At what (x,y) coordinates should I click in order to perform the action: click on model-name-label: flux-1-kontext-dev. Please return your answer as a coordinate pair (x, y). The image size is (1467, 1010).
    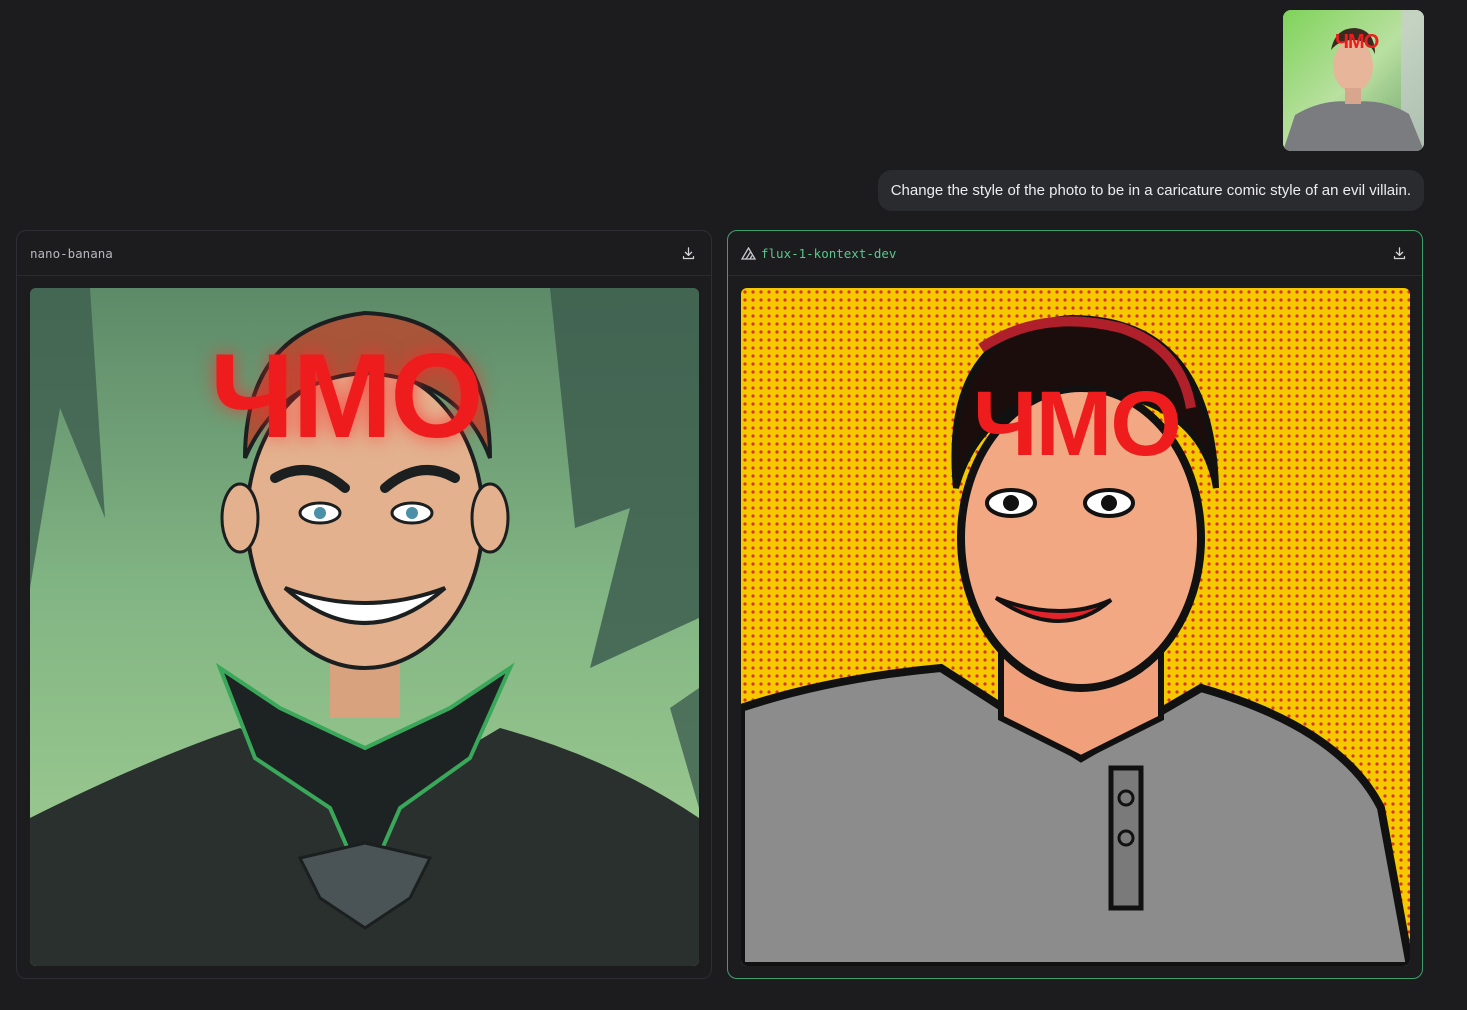
    Looking at the image, I should click on (829, 253).